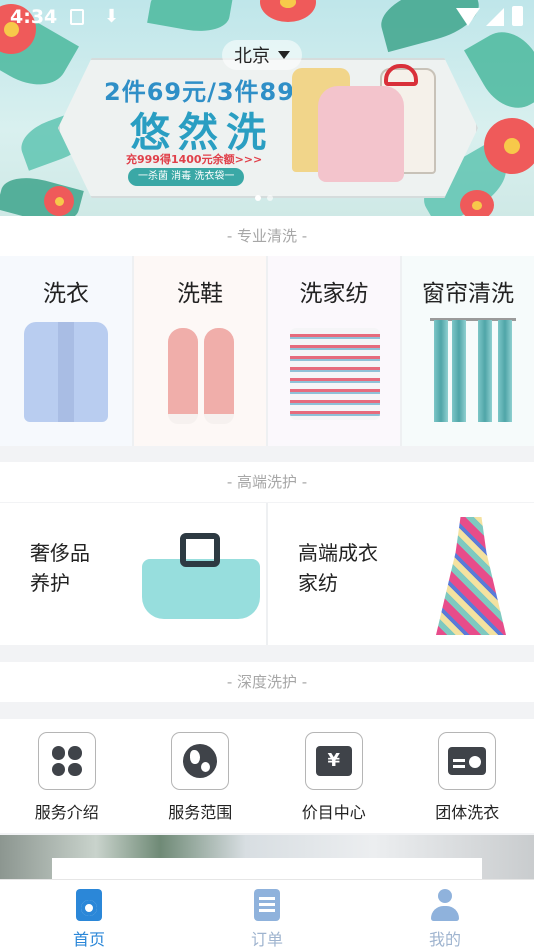 The image size is (534, 951). What do you see at coordinates (335, 374) in the screenshot?
I see `bedding-image` at bounding box center [335, 374].